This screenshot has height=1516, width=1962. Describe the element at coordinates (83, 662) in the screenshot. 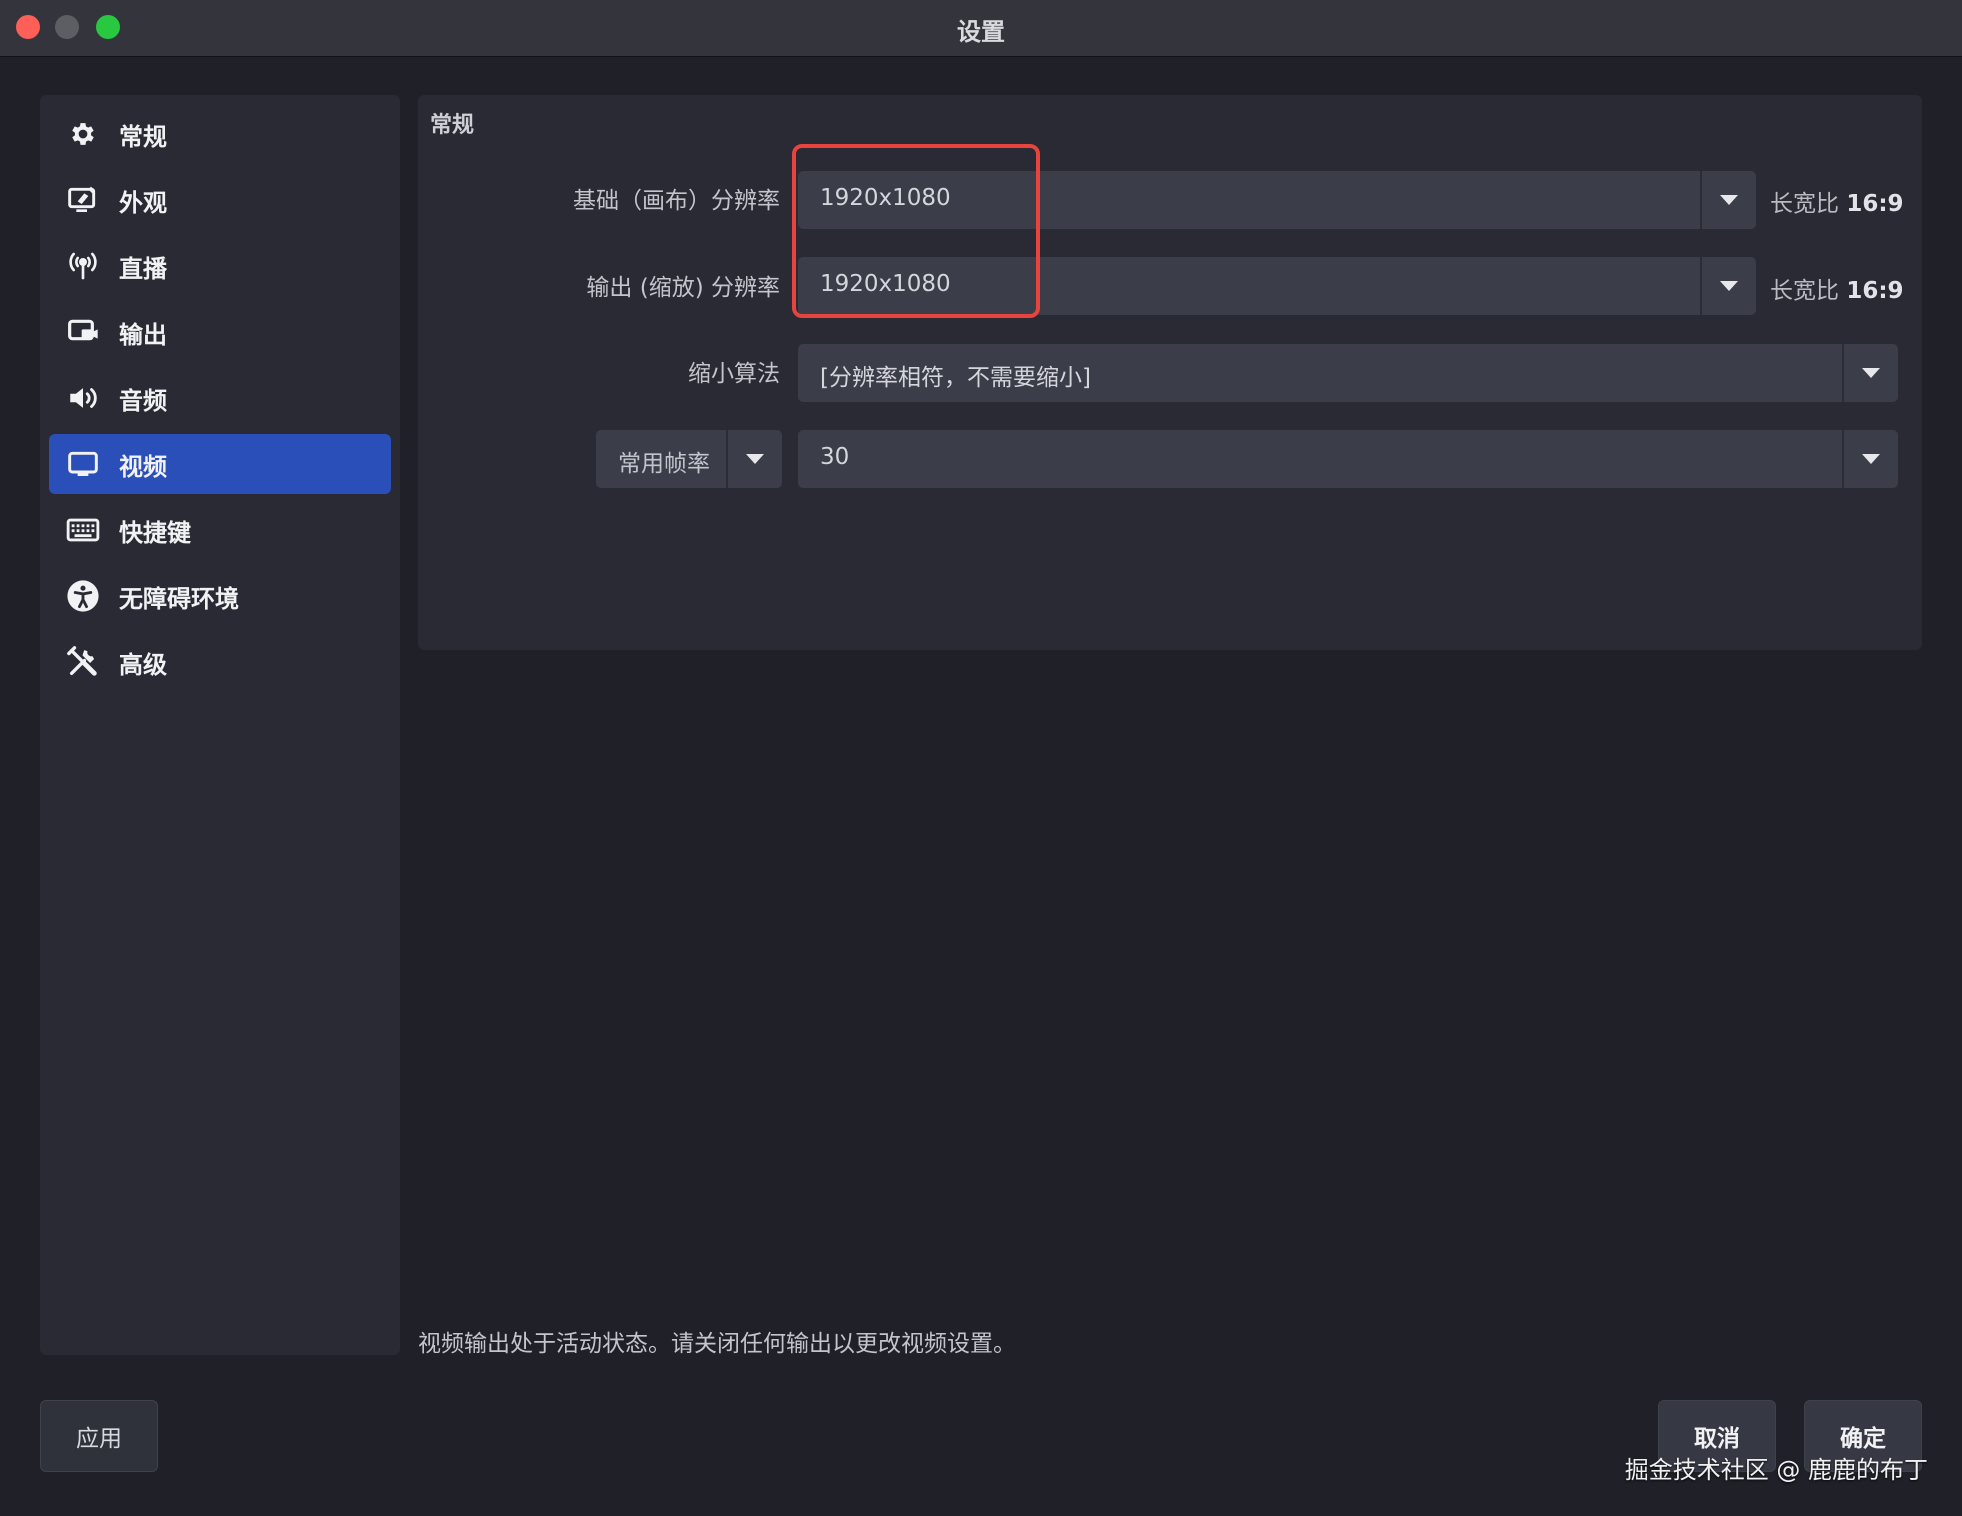

I see `tools-icon` at that location.